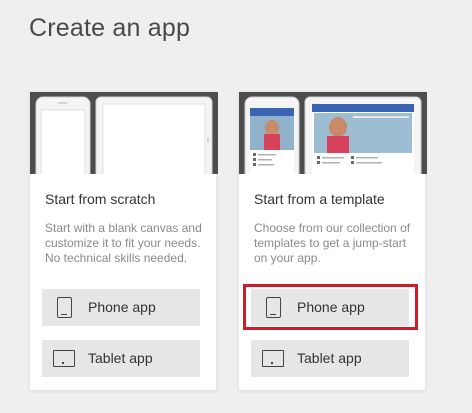 The width and height of the screenshot is (472, 413). Describe the element at coordinates (319, 199) in the screenshot. I see `template-card-title: Start from a template` at that location.